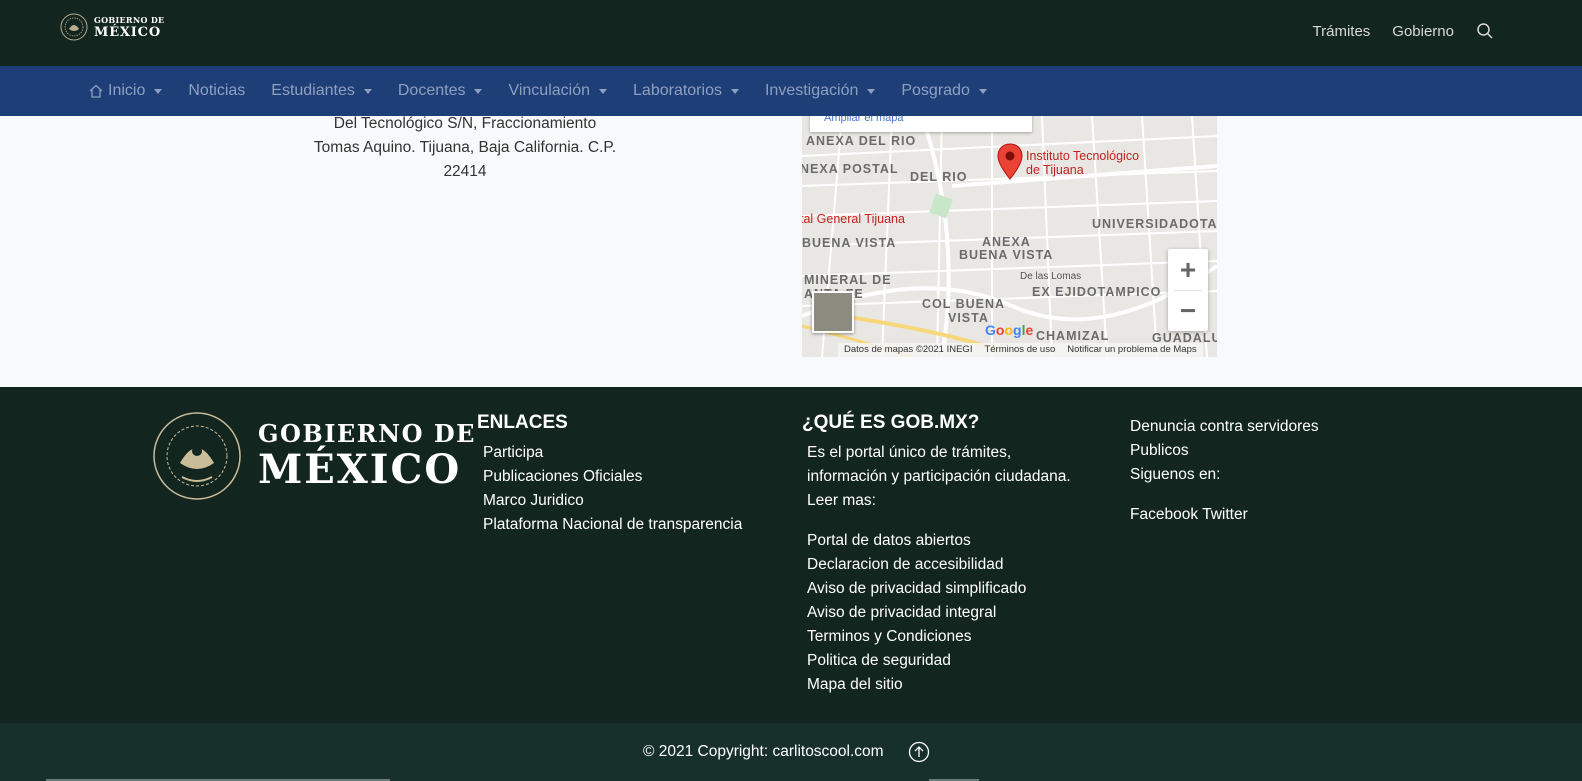 This screenshot has width=1582, height=781. I want to click on footer-logo-line-2: MÉXICO, so click(360, 469).